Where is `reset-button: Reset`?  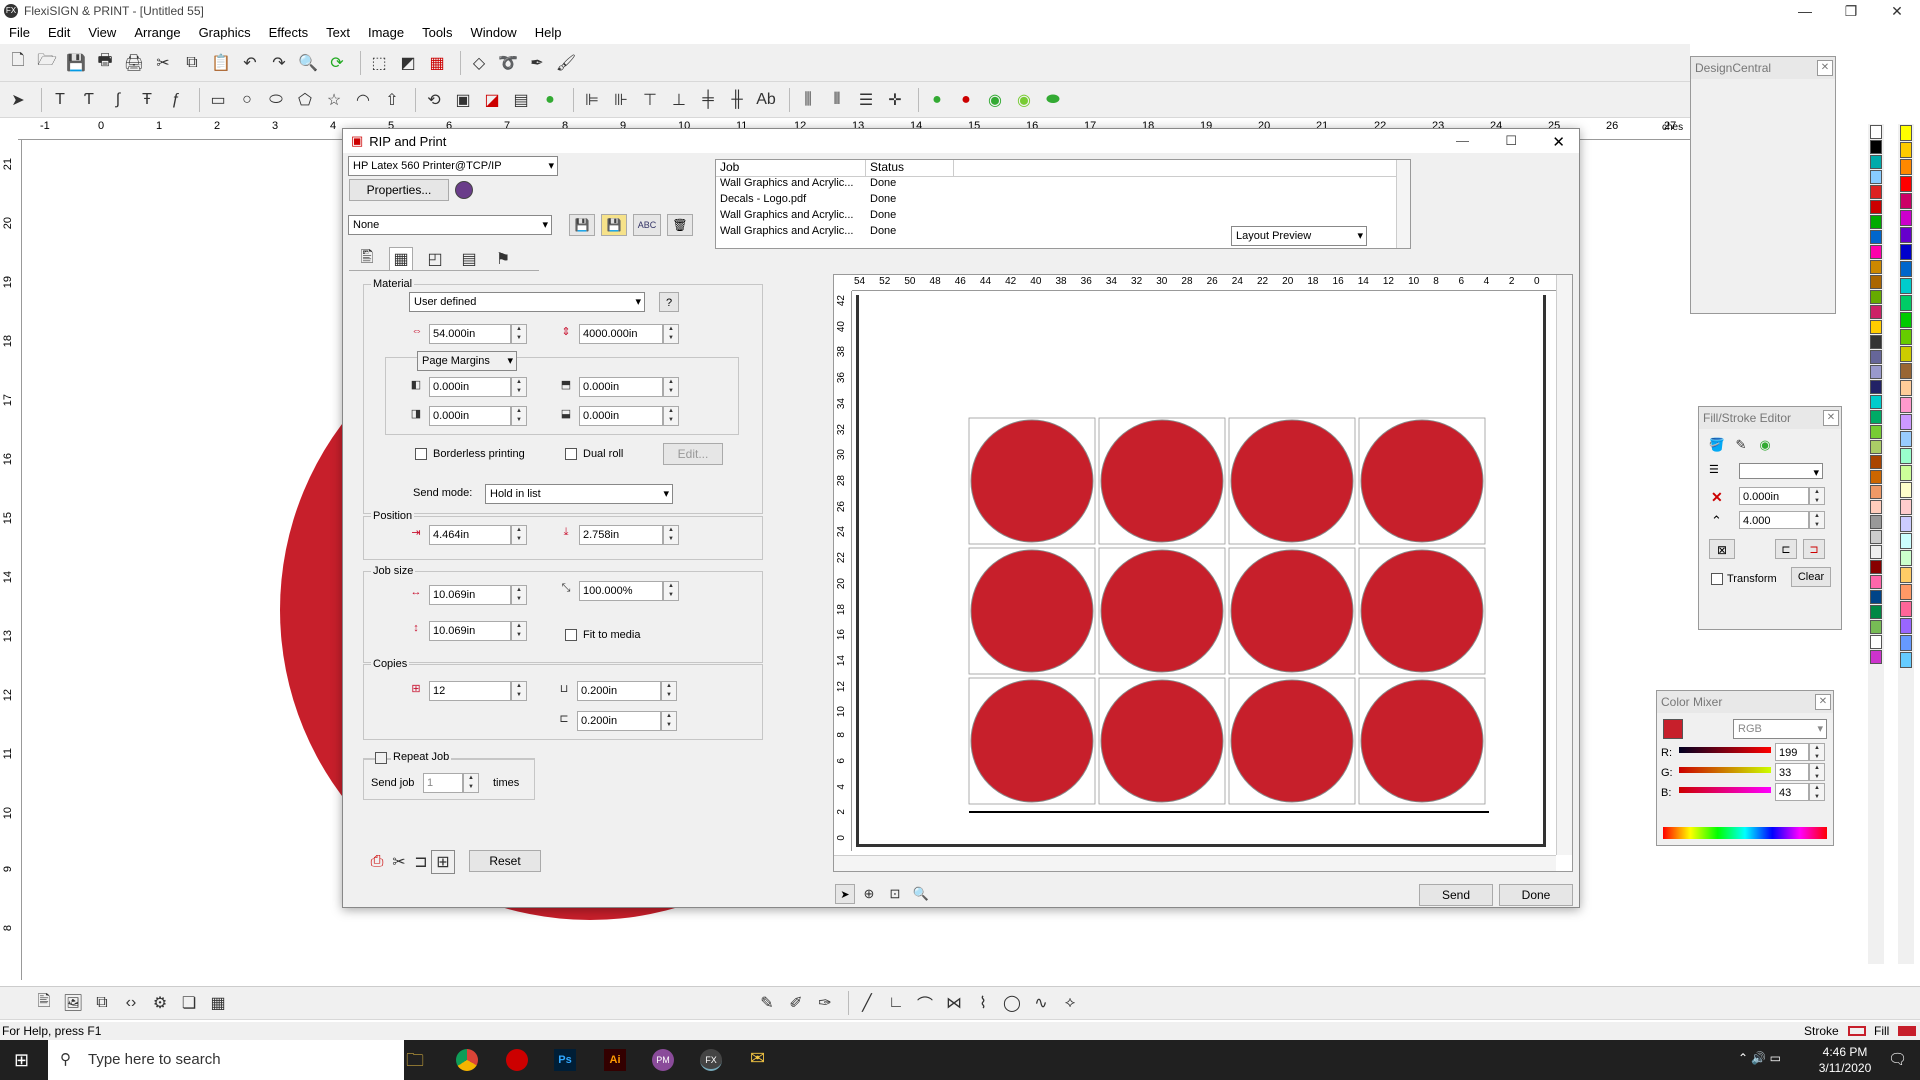 reset-button: Reset is located at coordinates (505, 861).